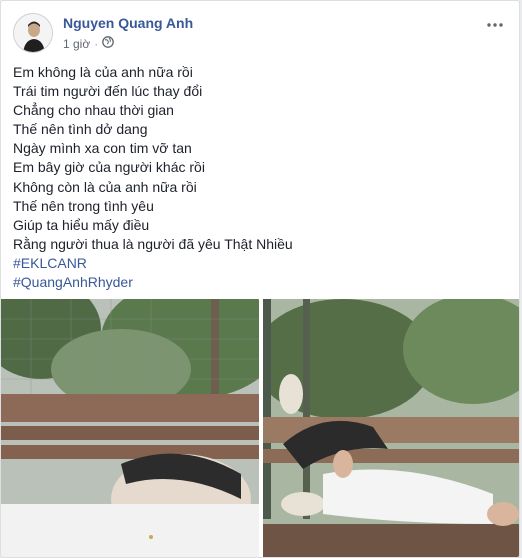  I want to click on author-name: Nguyen Quang Anh, so click(128, 23).